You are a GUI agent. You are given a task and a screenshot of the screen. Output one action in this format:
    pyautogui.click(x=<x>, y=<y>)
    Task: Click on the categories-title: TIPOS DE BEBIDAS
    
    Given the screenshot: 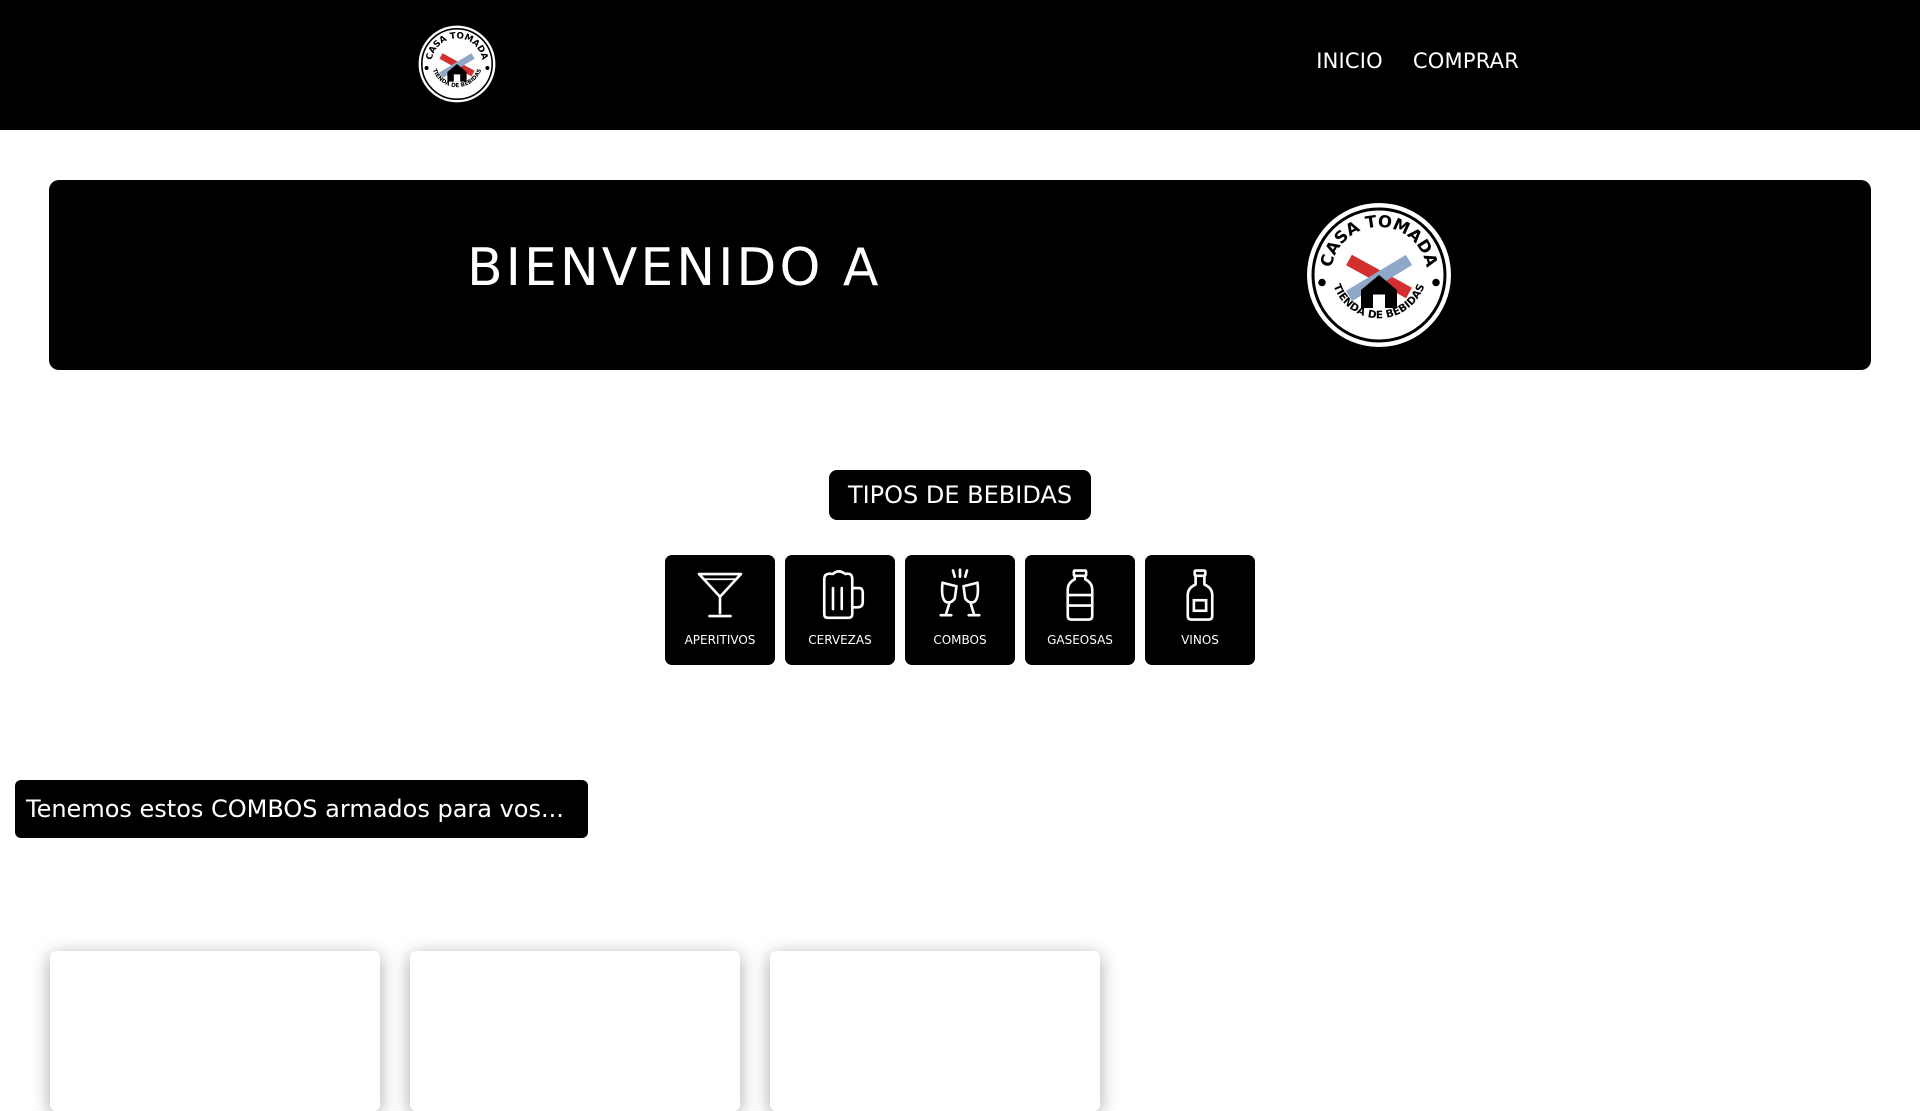 What is the action you would take?
    pyautogui.click(x=960, y=495)
    